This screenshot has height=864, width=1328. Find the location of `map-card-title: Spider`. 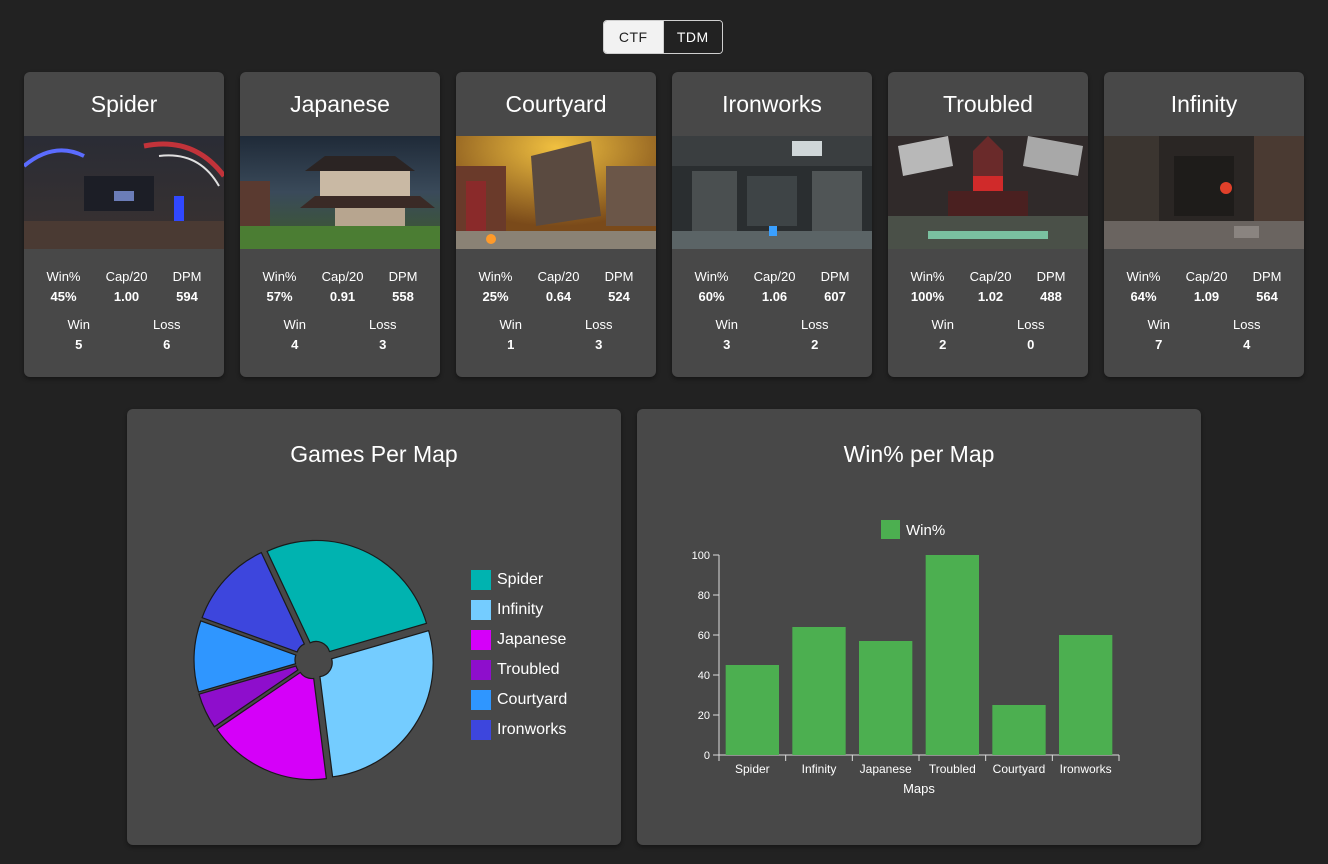

map-card-title: Spider is located at coordinates (124, 104).